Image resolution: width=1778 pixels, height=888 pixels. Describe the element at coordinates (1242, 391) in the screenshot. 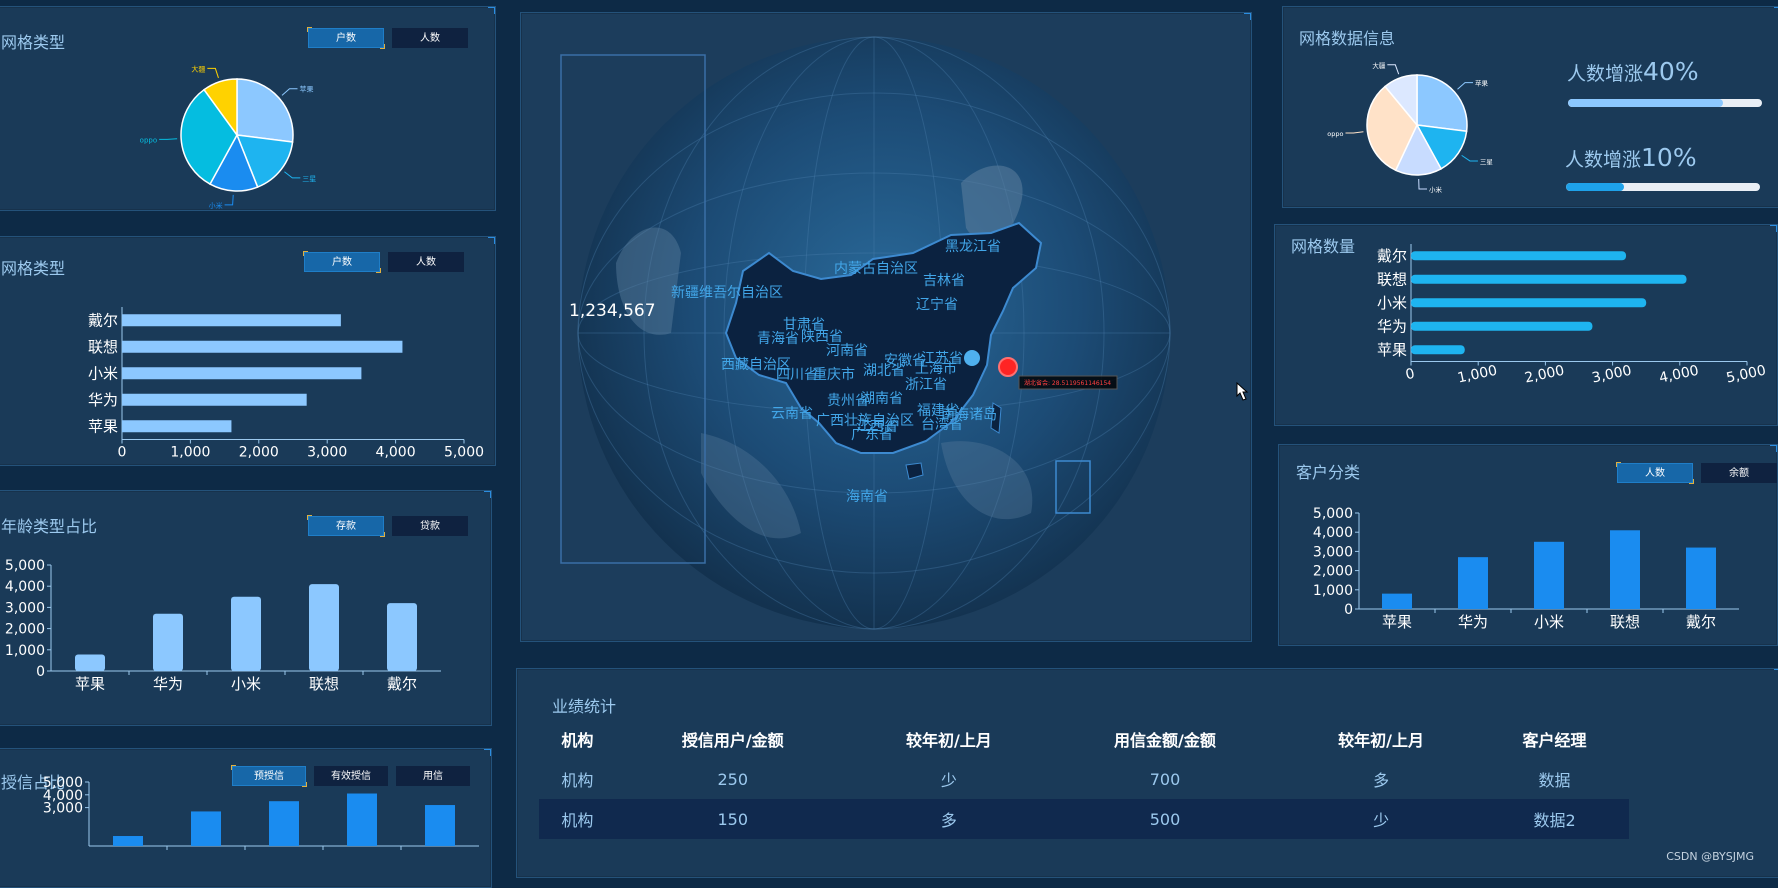

I see `mouse-cursor-icon` at that location.